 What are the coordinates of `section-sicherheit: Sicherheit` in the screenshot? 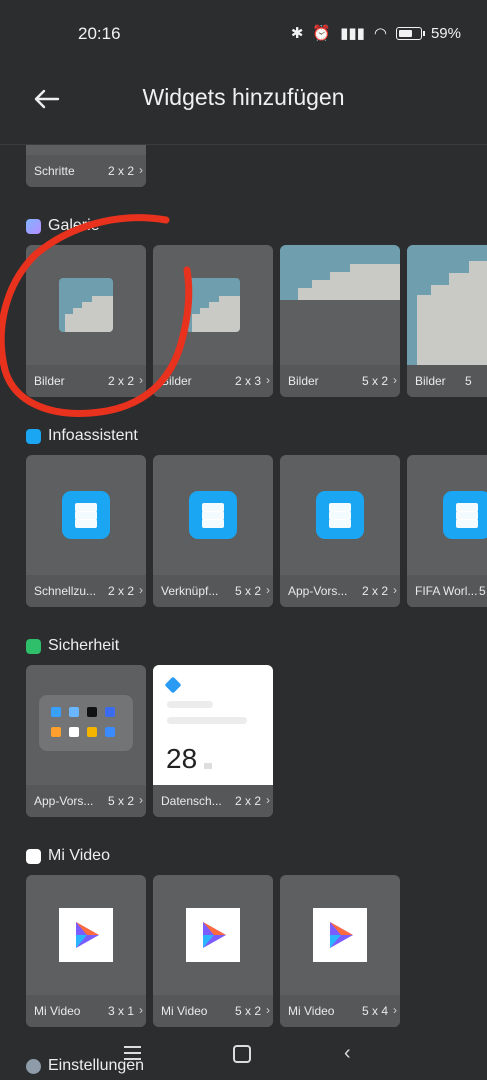 It's located at (72, 646).